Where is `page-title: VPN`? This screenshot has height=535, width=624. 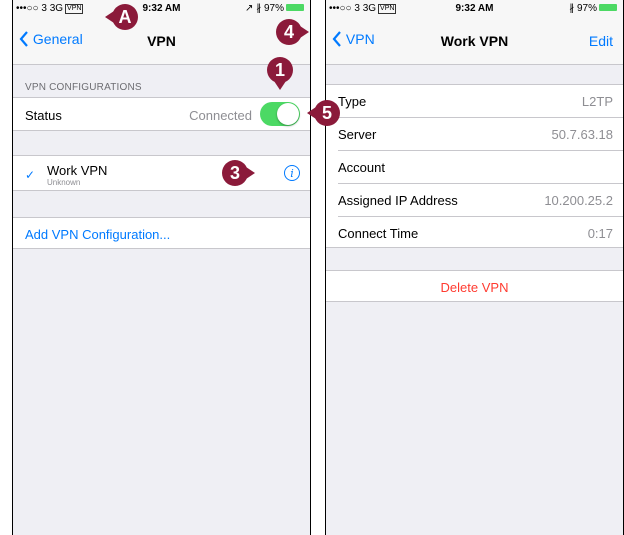 page-title: VPN is located at coordinates (161, 41).